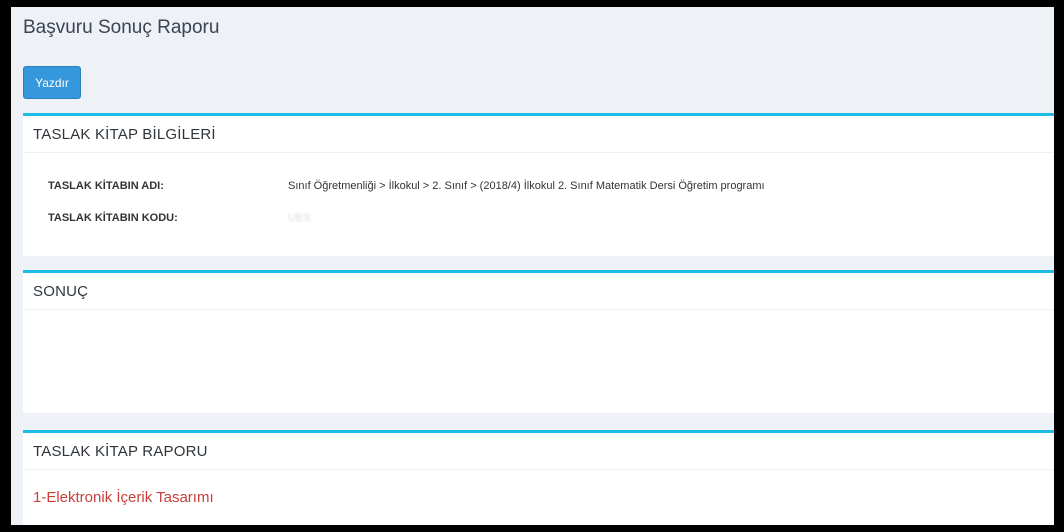 The image size is (1064, 532). I want to click on print-button: Yazdır, so click(52, 82).